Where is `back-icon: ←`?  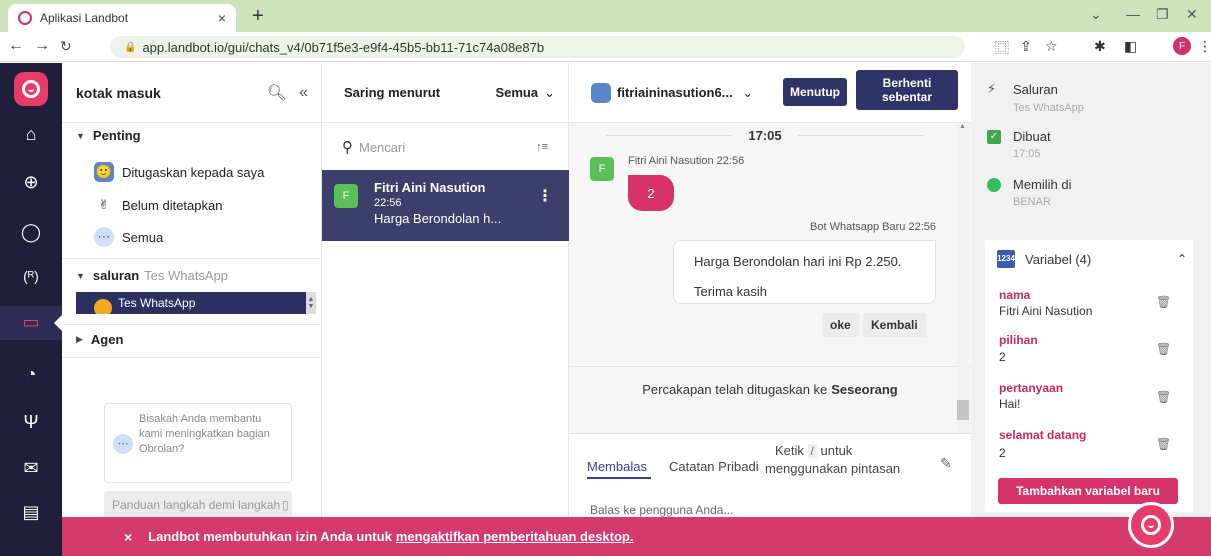
back-icon: ← is located at coordinates (16, 46).